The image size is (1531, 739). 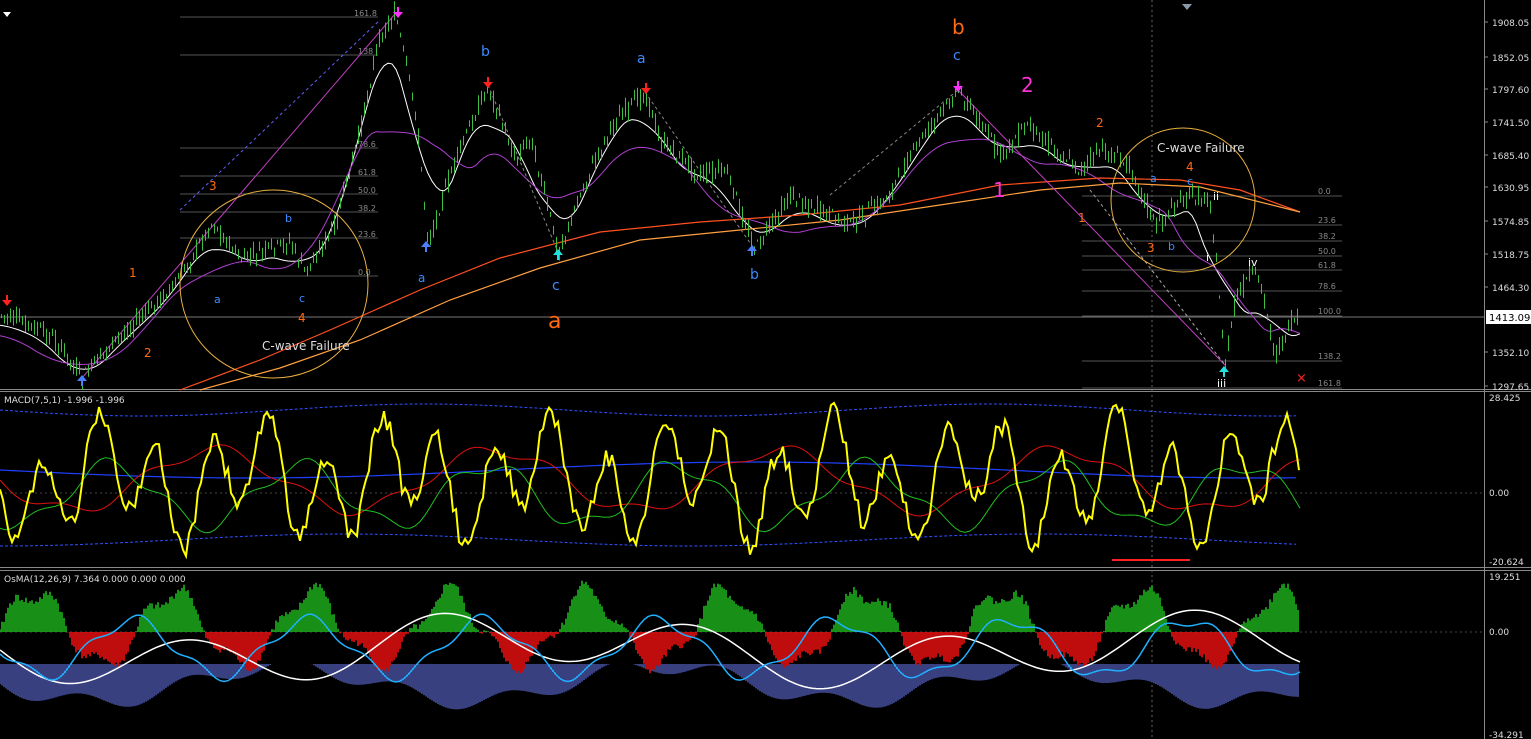 I want to click on osma-level-label: 19.251, so click(x=1505, y=578).